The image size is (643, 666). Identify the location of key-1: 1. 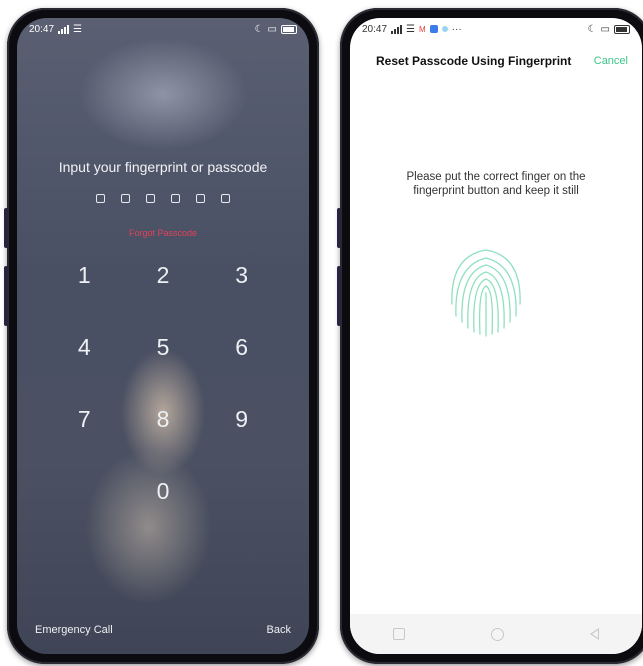
(84, 275).